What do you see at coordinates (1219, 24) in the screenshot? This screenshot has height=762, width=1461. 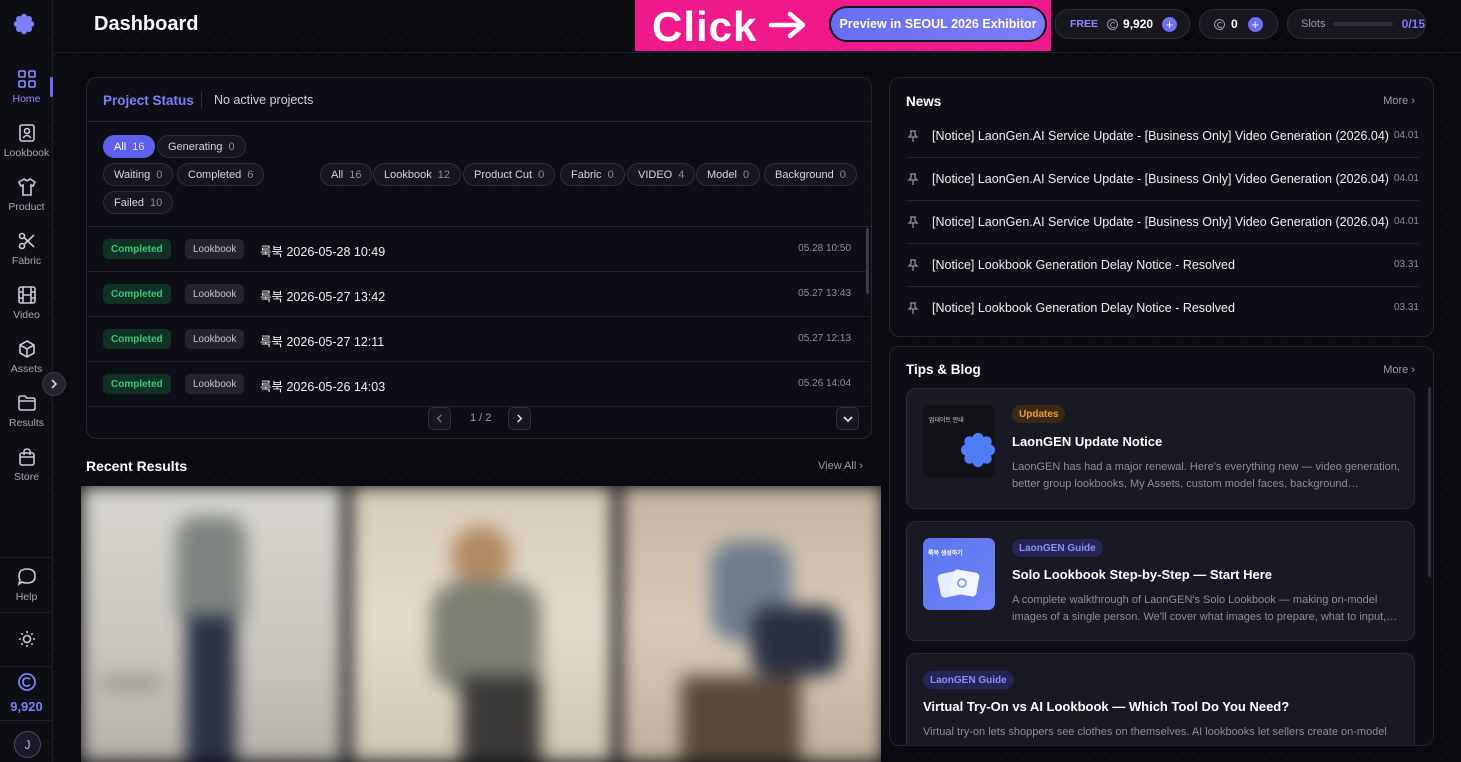 I see `coin-icon` at bounding box center [1219, 24].